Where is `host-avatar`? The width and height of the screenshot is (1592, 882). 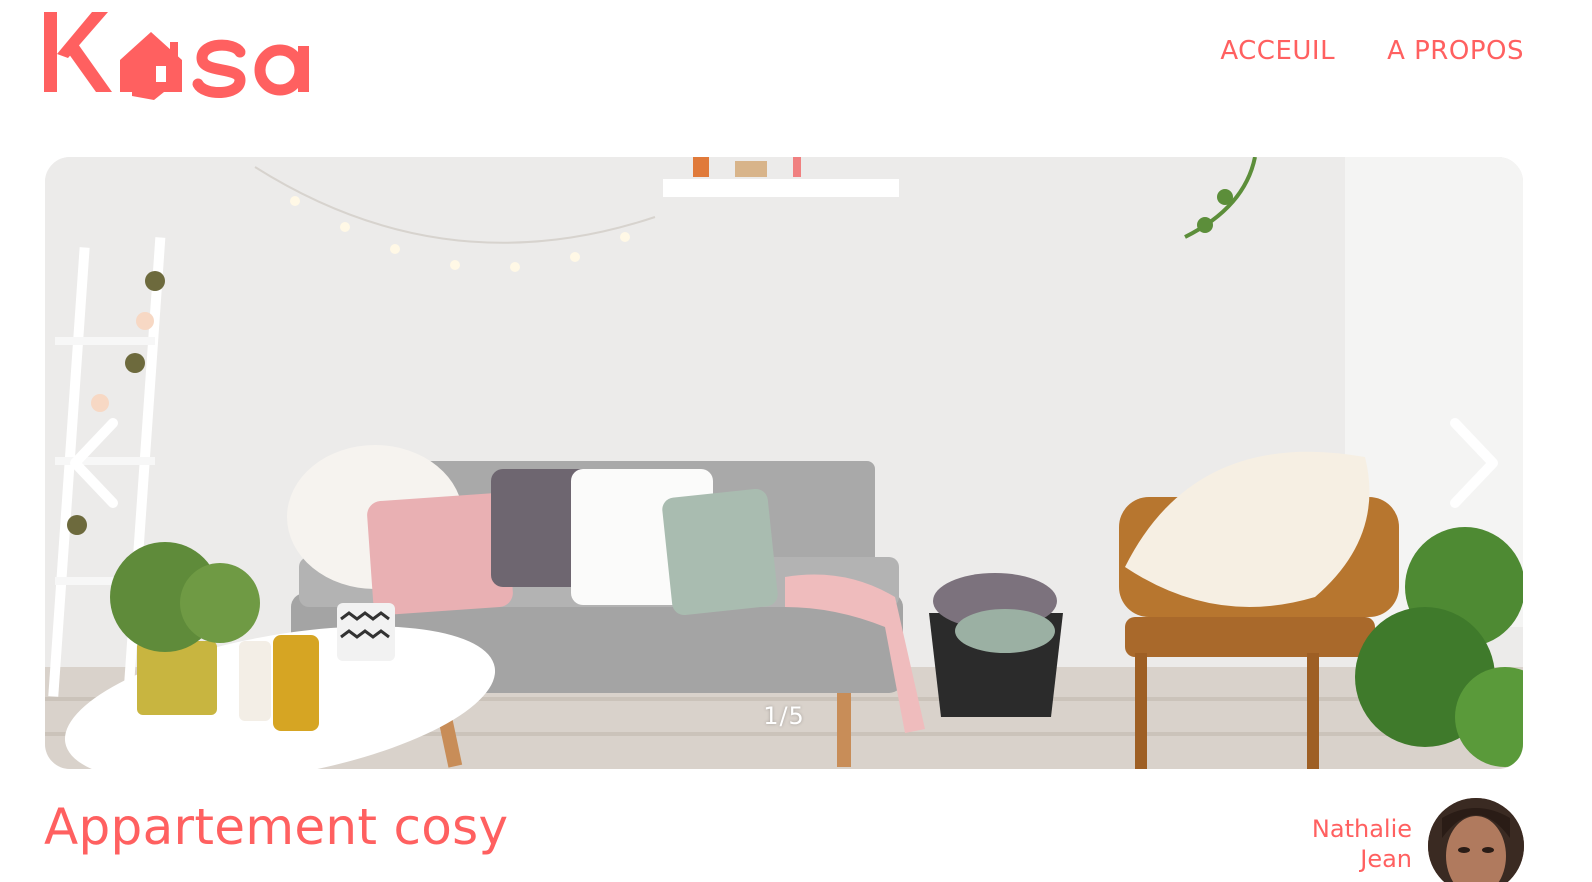 host-avatar is located at coordinates (1476, 840).